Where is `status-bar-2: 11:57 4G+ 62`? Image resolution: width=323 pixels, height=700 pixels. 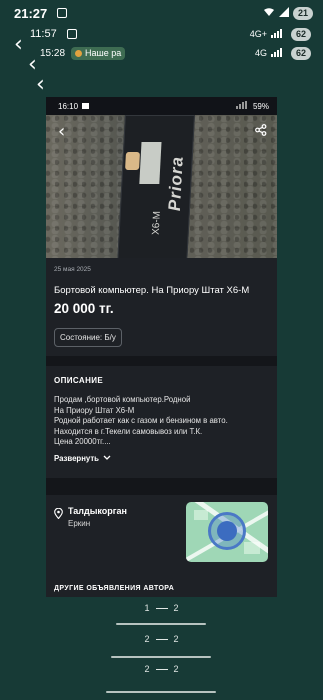
status-bar-2: 11:57 4G+ 62 is located at coordinates (161, 34).